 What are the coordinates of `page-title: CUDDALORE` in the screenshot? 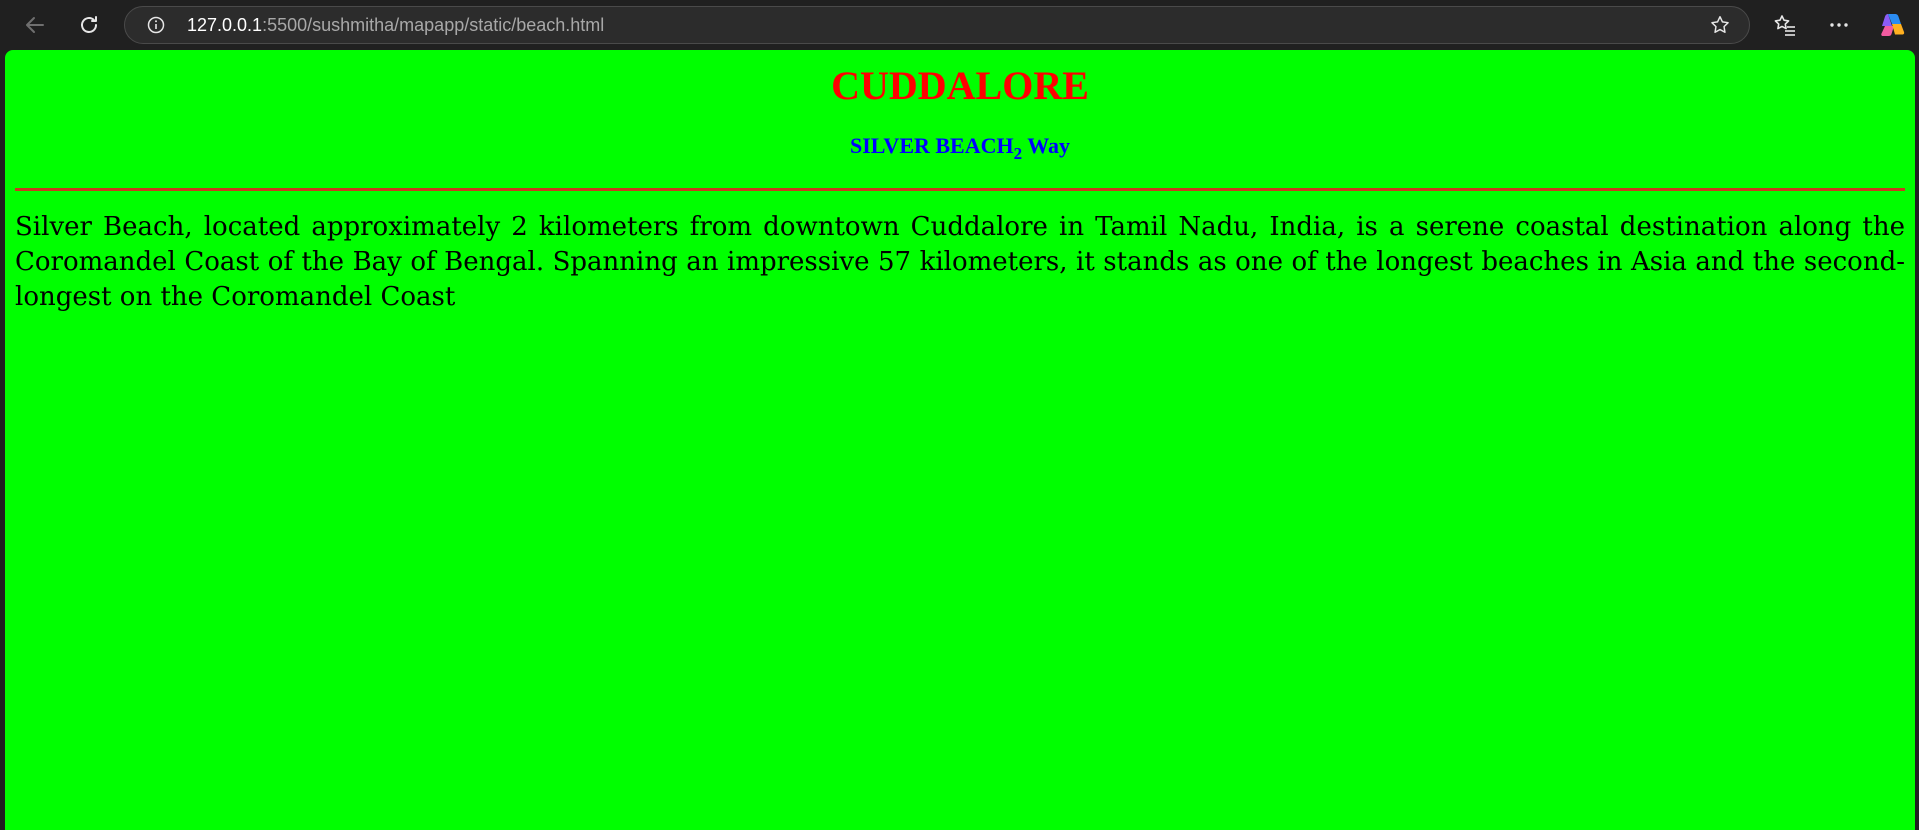 It's located at (960, 85).